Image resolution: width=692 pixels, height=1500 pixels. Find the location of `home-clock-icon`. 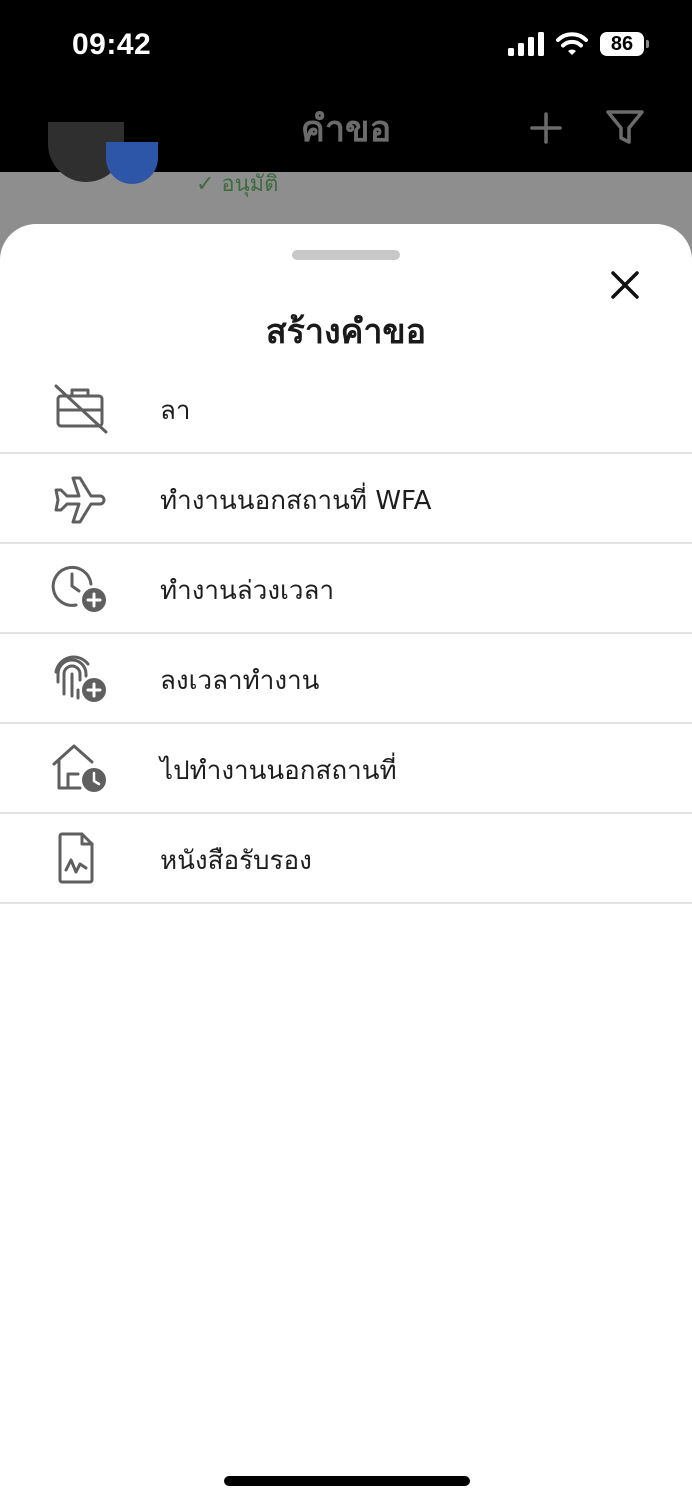

home-clock-icon is located at coordinates (79, 768).